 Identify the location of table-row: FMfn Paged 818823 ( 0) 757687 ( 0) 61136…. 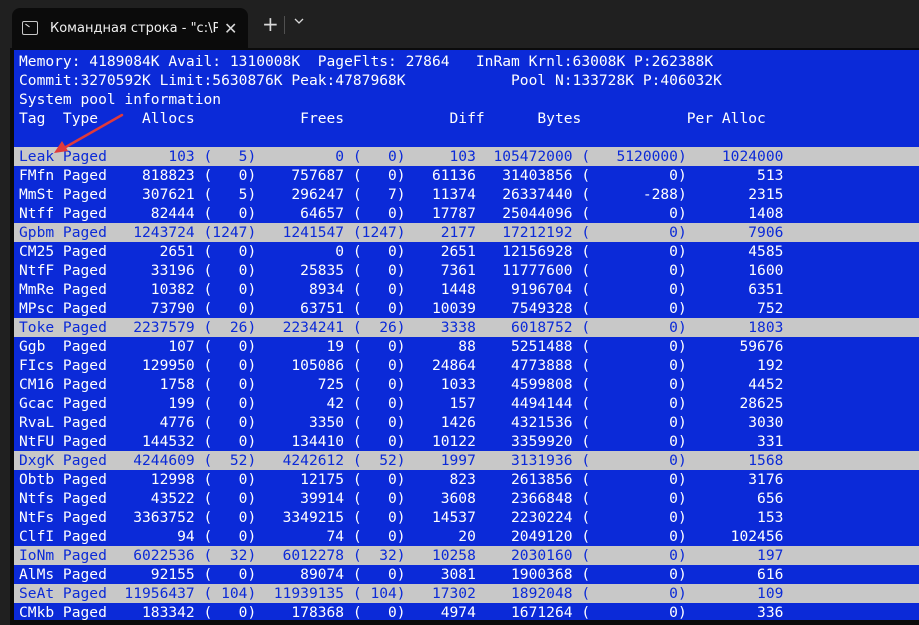
(466, 175).